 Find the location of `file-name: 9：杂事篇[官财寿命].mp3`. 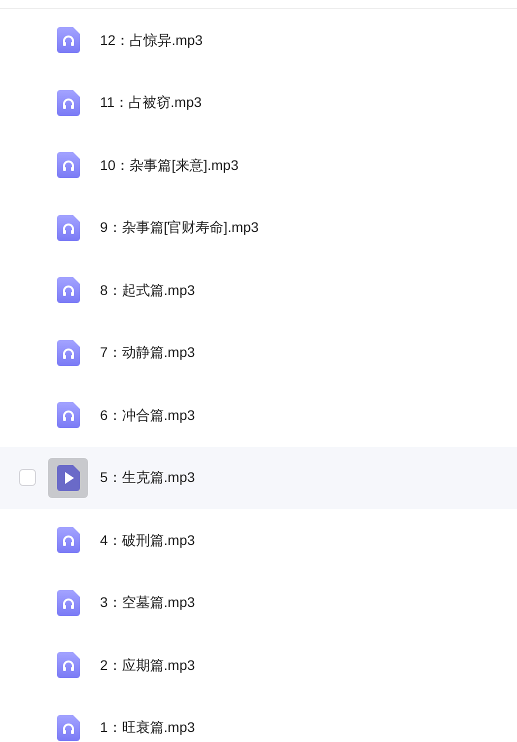

file-name: 9：杂事篇[官财寿命].mp3 is located at coordinates (179, 228).